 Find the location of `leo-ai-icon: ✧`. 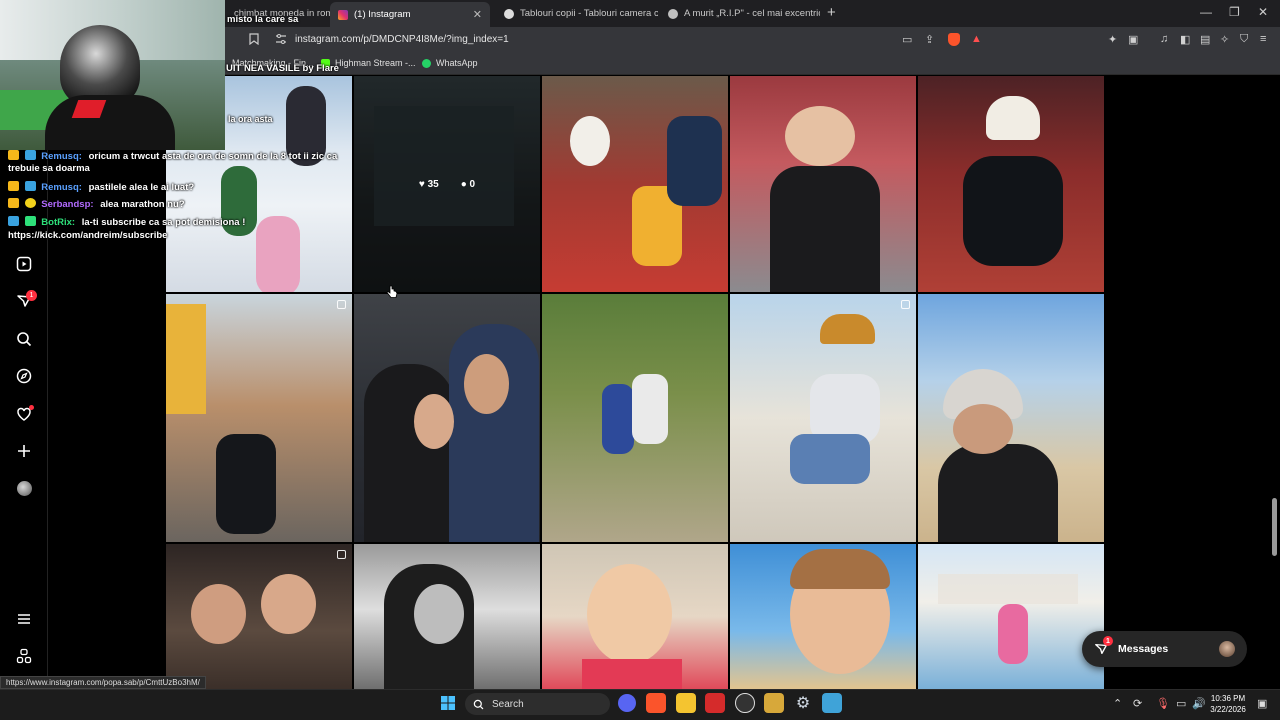

leo-ai-icon: ✧ is located at coordinates (1224, 39).